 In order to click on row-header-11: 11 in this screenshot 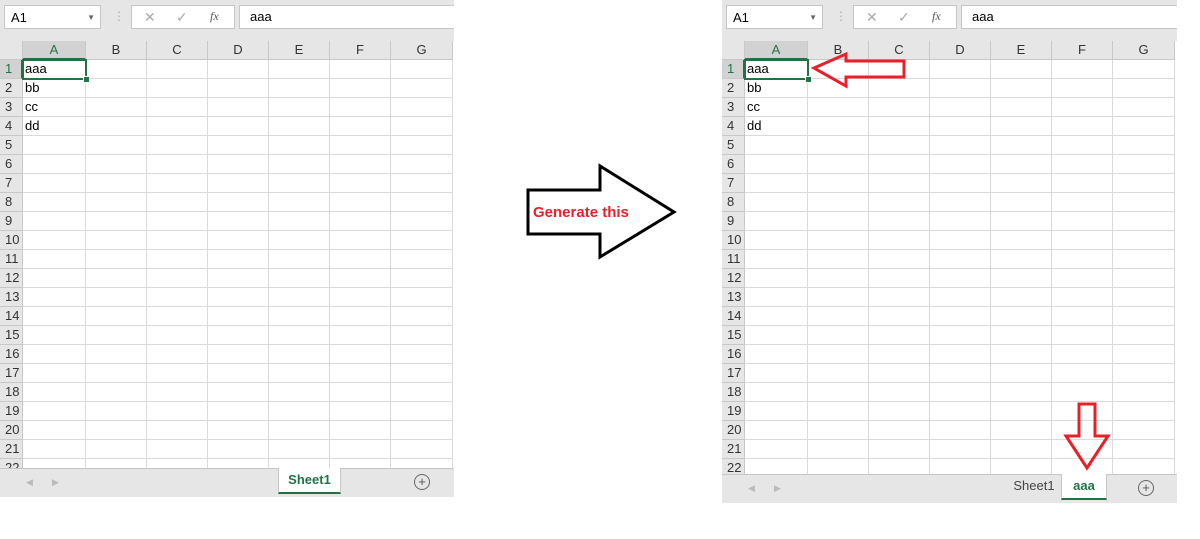, I will do `click(11, 259)`.